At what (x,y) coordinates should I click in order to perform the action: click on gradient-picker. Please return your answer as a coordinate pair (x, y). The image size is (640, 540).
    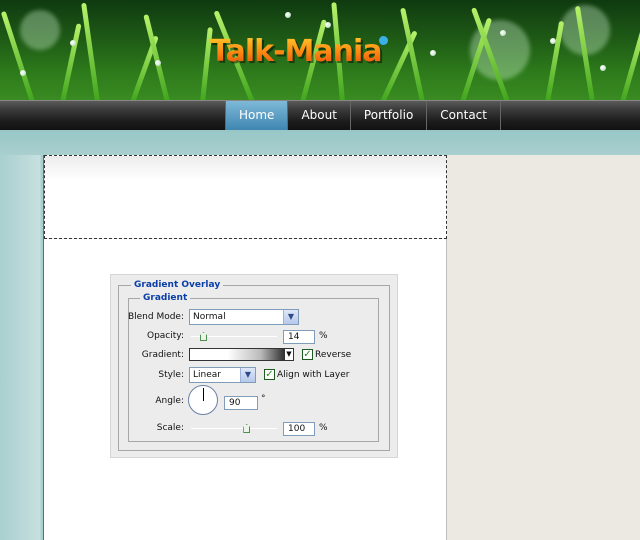
    Looking at the image, I should click on (237, 354).